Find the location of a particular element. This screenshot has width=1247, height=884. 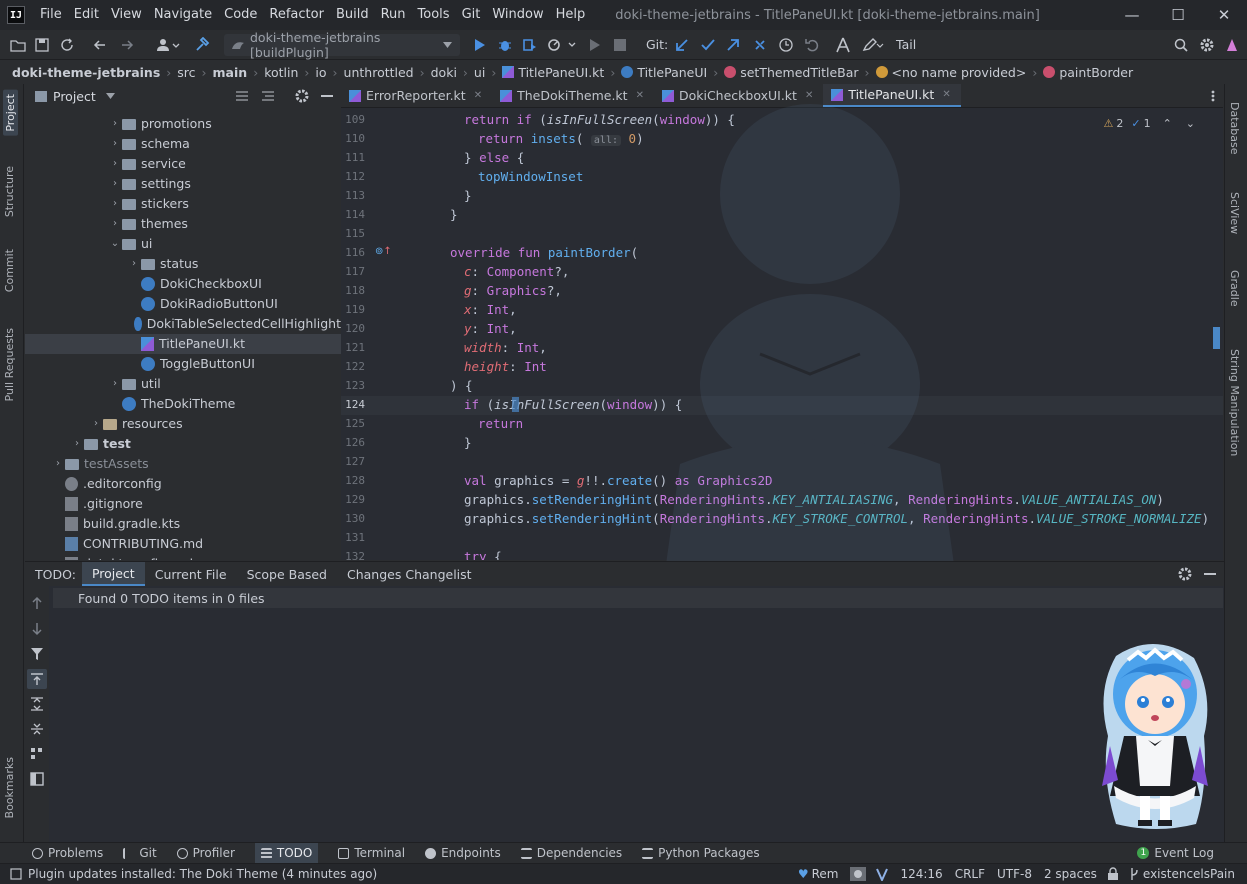

tree-item: DokiTableSelectedCellHighlight is located at coordinates (183, 324).